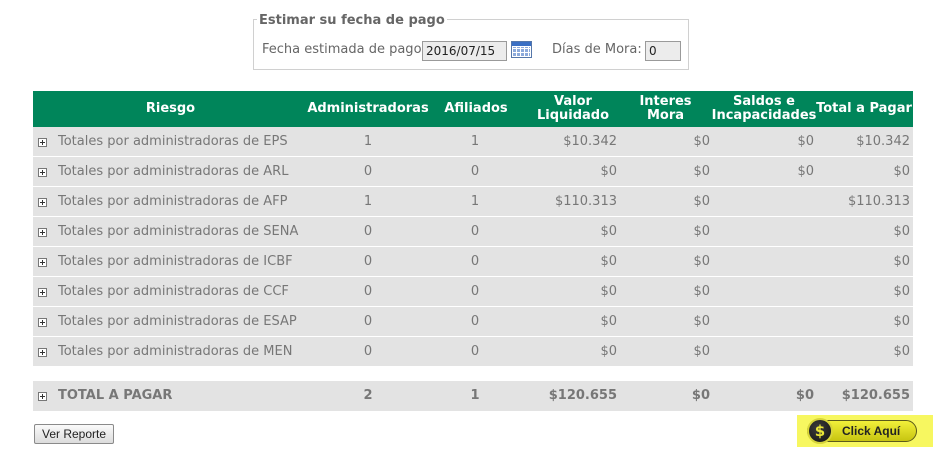 Image resolution: width=939 pixels, height=461 pixels. I want to click on total-valor: $120.655, so click(582, 395).